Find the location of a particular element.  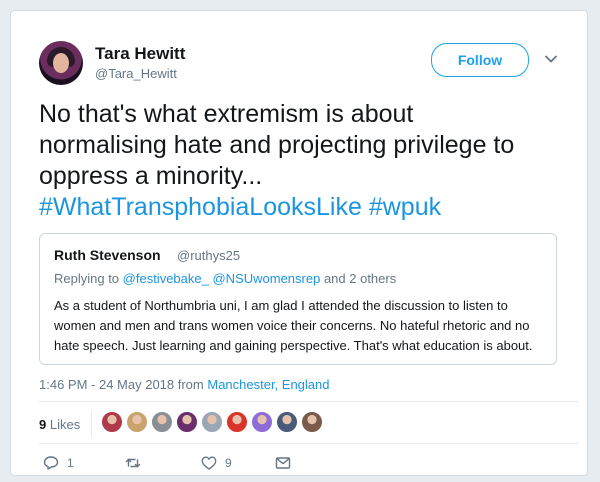

timestamp-text: 1:46 PM - 24 May 2018 from is located at coordinates (123, 384).